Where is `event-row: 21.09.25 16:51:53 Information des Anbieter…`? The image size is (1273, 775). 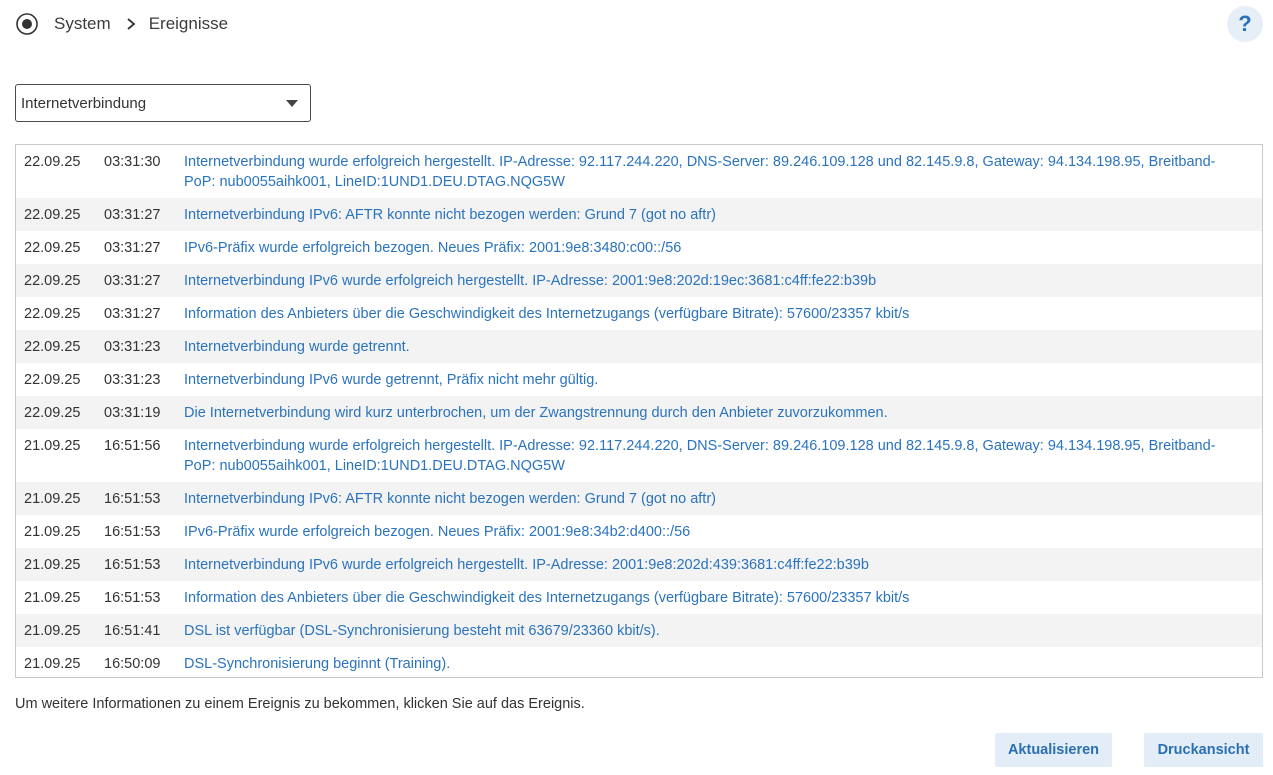 event-row: 21.09.25 16:51:53 Information des Anbieter… is located at coordinates (639, 597).